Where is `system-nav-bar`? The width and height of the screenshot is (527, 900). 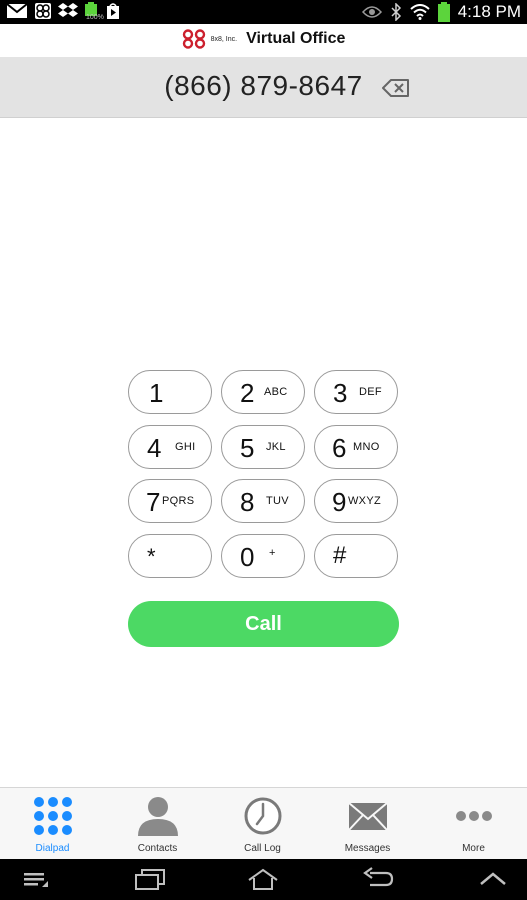
system-nav-bar is located at coordinates (263, 879).